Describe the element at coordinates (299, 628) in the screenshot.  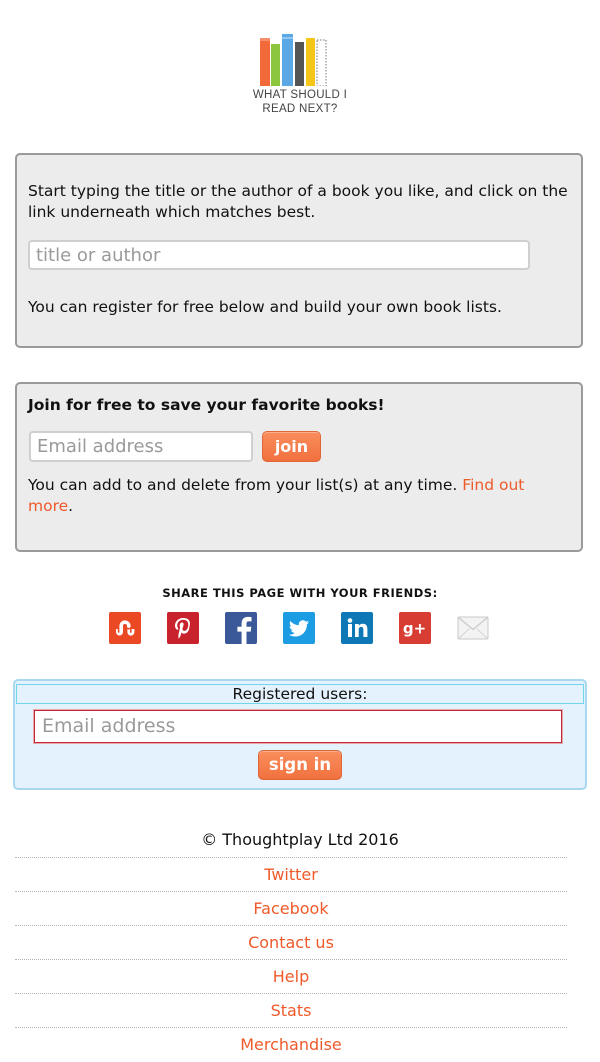
I see `twitter-icon` at that location.